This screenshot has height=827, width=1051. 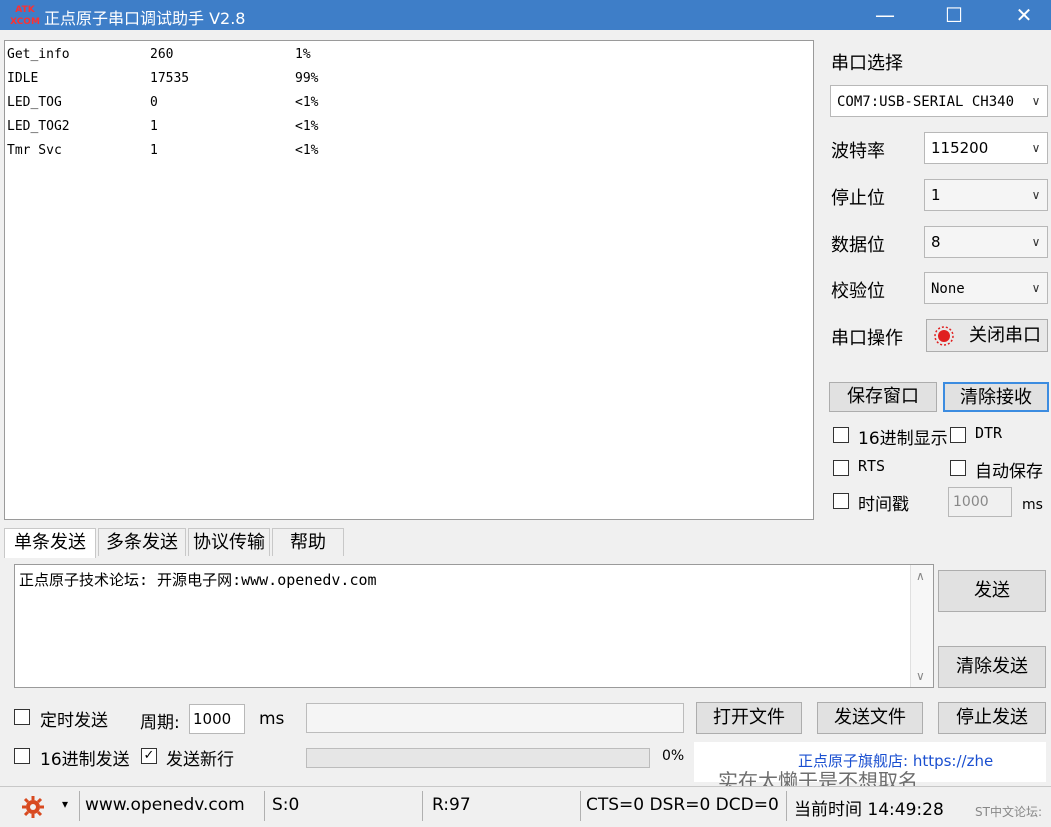 What do you see at coordinates (1005, 335) in the screenshot?
I see `close-port-label: 关闭串口` at bounding box center [1005, 335].